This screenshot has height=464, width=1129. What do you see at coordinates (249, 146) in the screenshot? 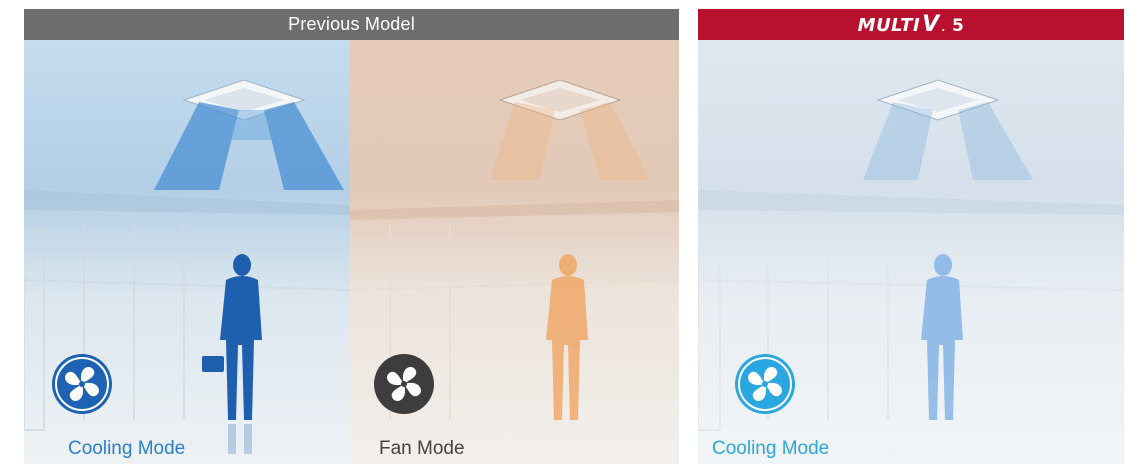
I see `cool-airflow` at bounding box center [249, 146].